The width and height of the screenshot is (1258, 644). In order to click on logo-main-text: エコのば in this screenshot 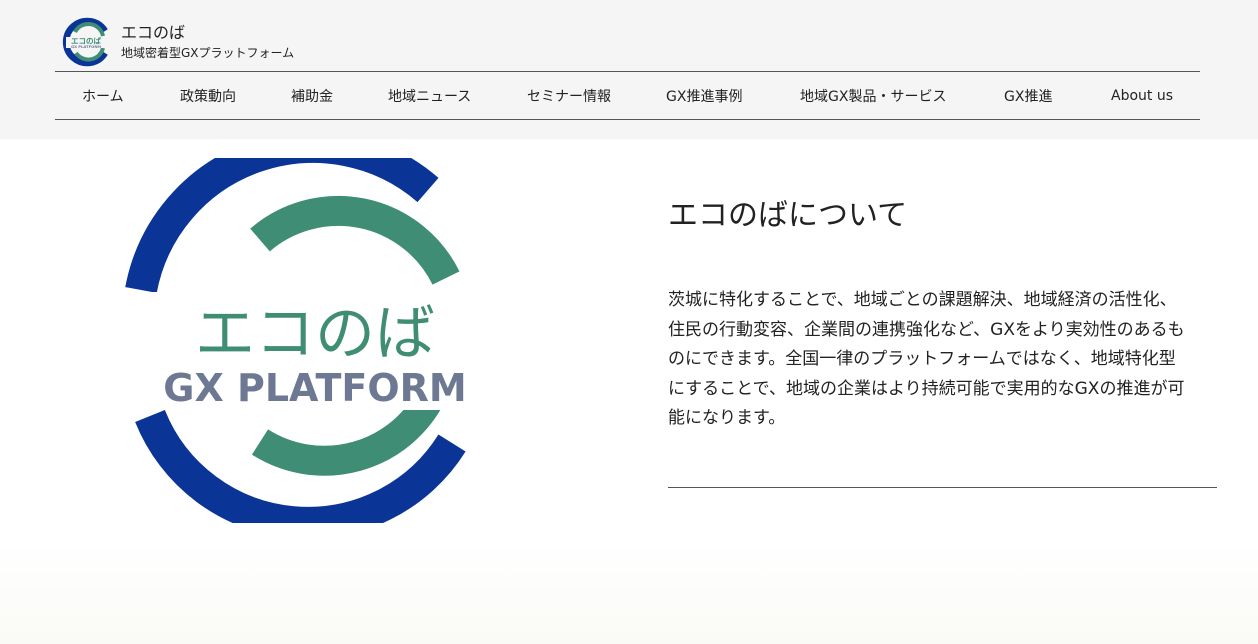, I will do `click(315, 334)`.